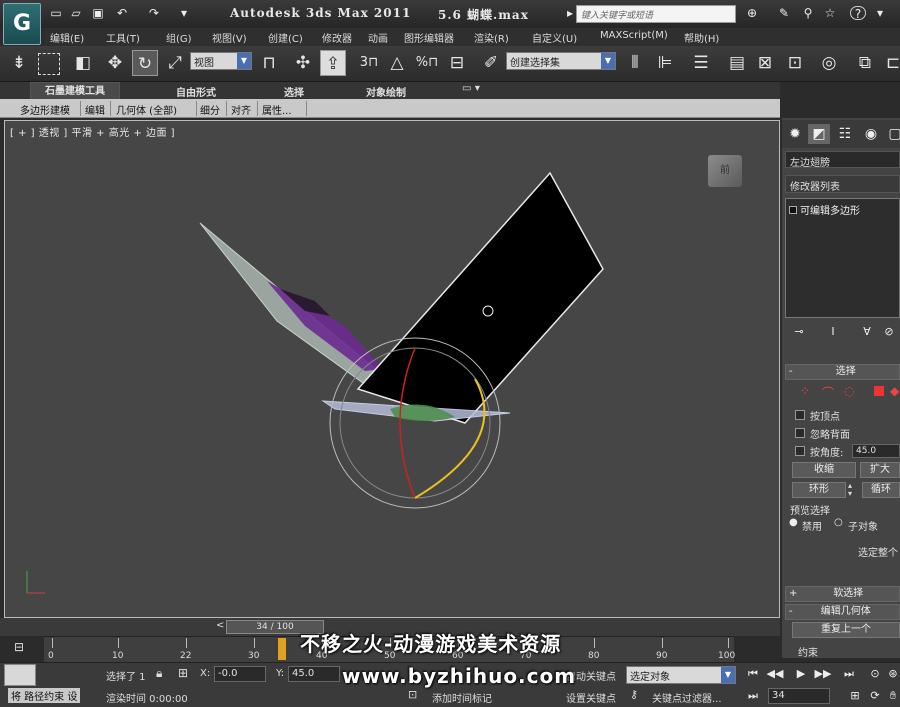  What do you see at coordinates (737, 63) in the screenshot?
I see `graphite-toggle-icon: ▤` at bounding box center [737, 63].